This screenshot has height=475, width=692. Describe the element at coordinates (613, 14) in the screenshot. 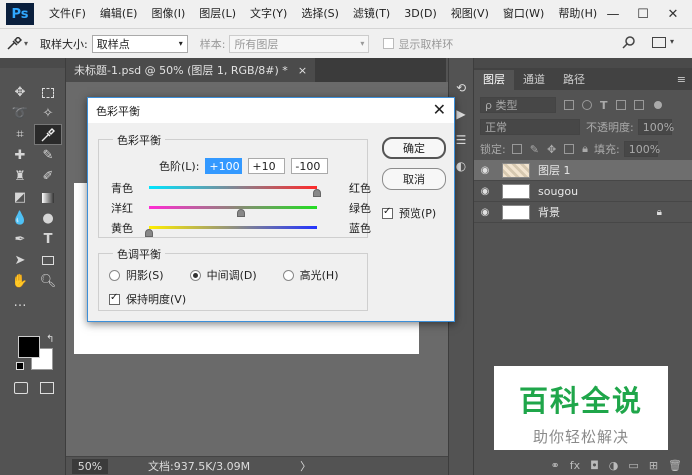

I see `minimize-icon: —` at that location.